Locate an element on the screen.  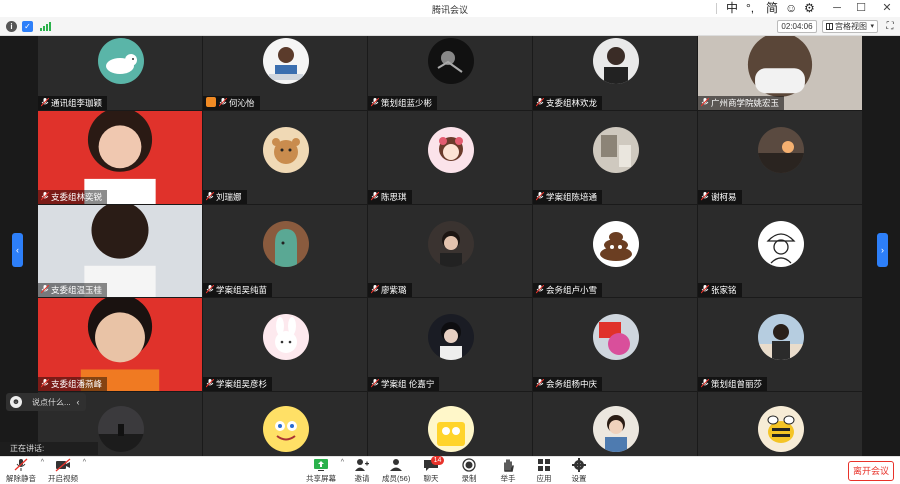
raise-hand-button: 举手 is located at coordinates (508, 471).